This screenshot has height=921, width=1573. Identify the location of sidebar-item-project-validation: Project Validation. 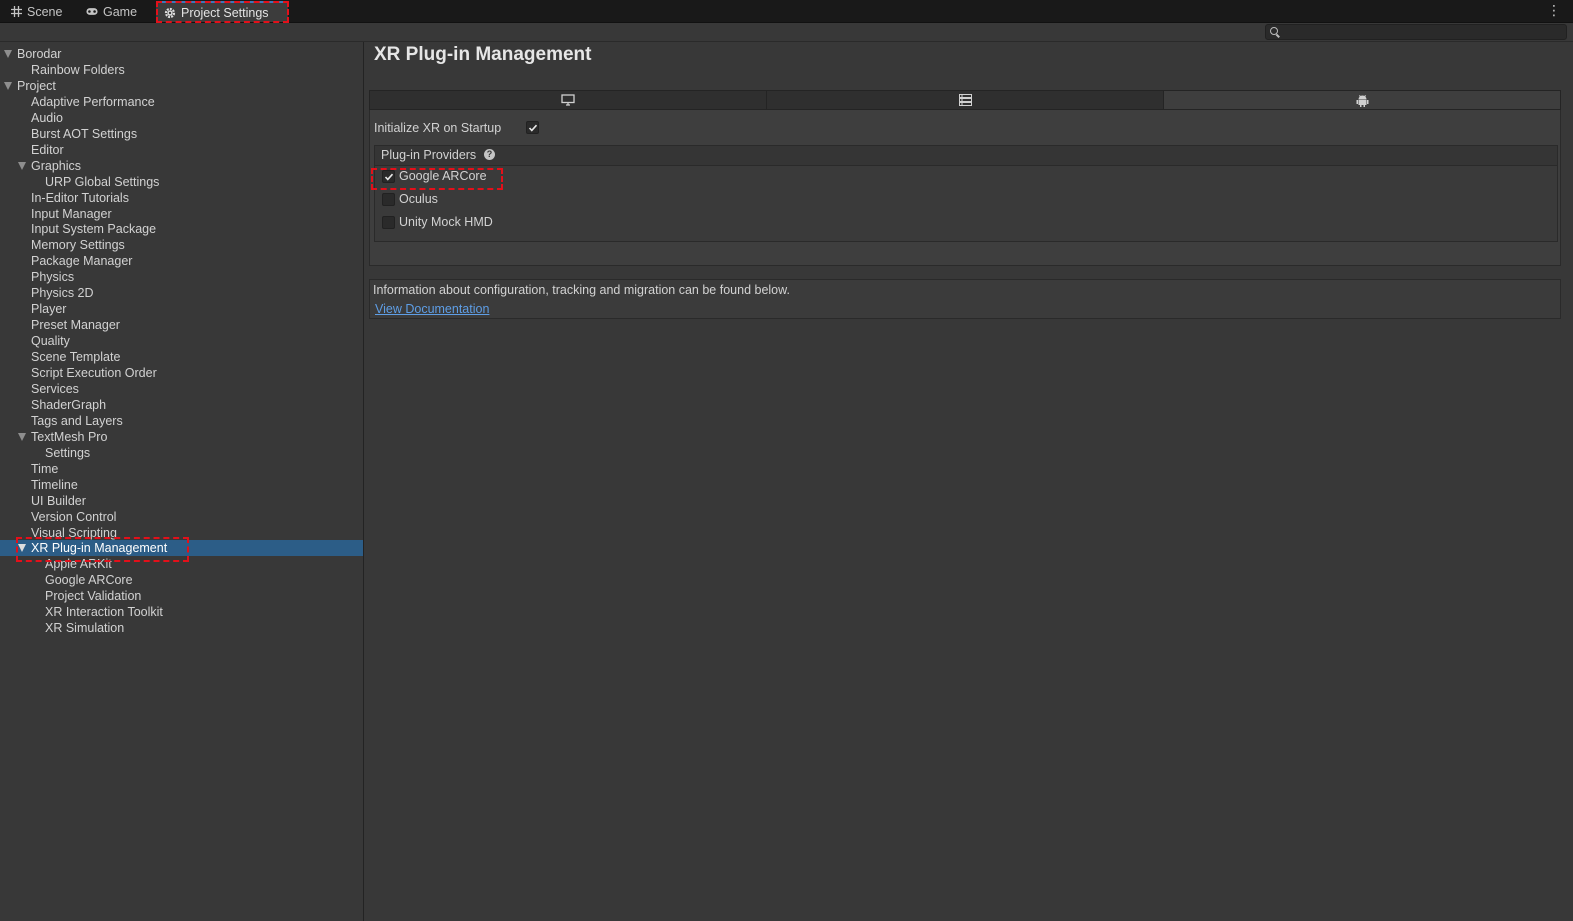
(181, 596).